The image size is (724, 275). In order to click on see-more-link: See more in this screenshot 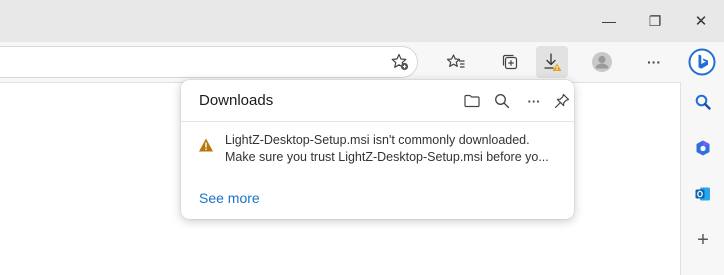, I will do `click(229, 198)`.